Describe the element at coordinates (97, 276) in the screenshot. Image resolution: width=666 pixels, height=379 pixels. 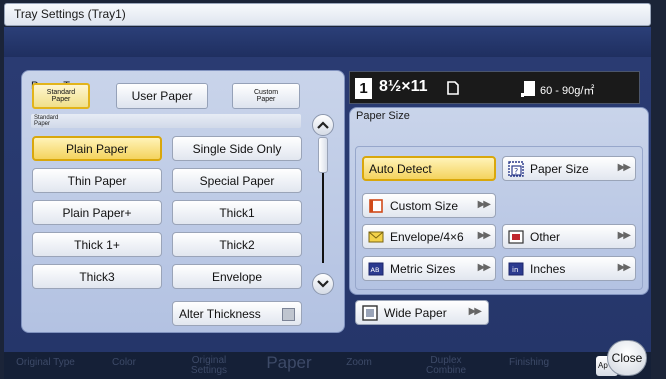
I see `option-thick3: Thick3` at that location.